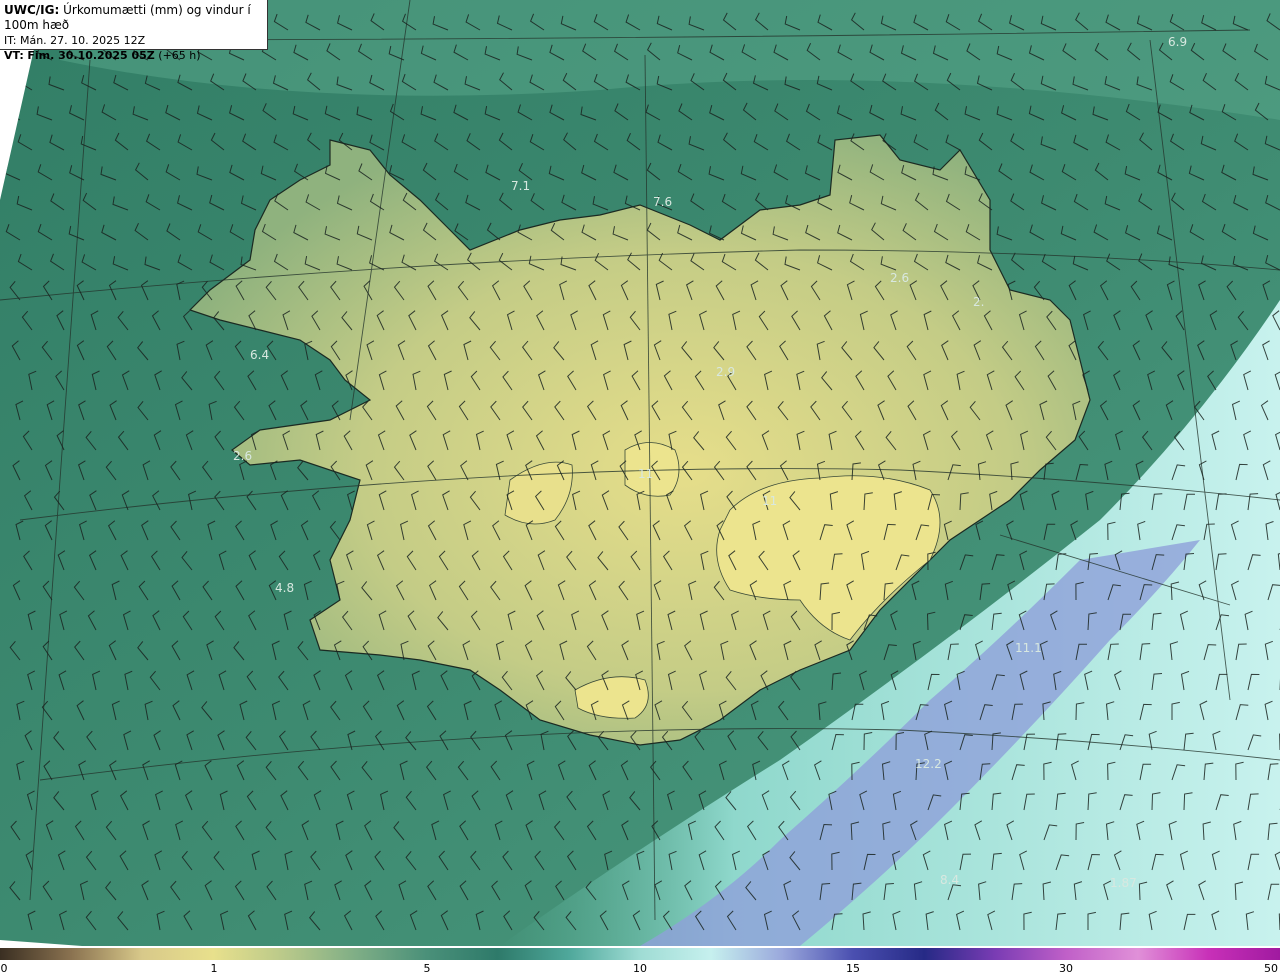  I want to click on map-label: 6.4, so click(259, 355).